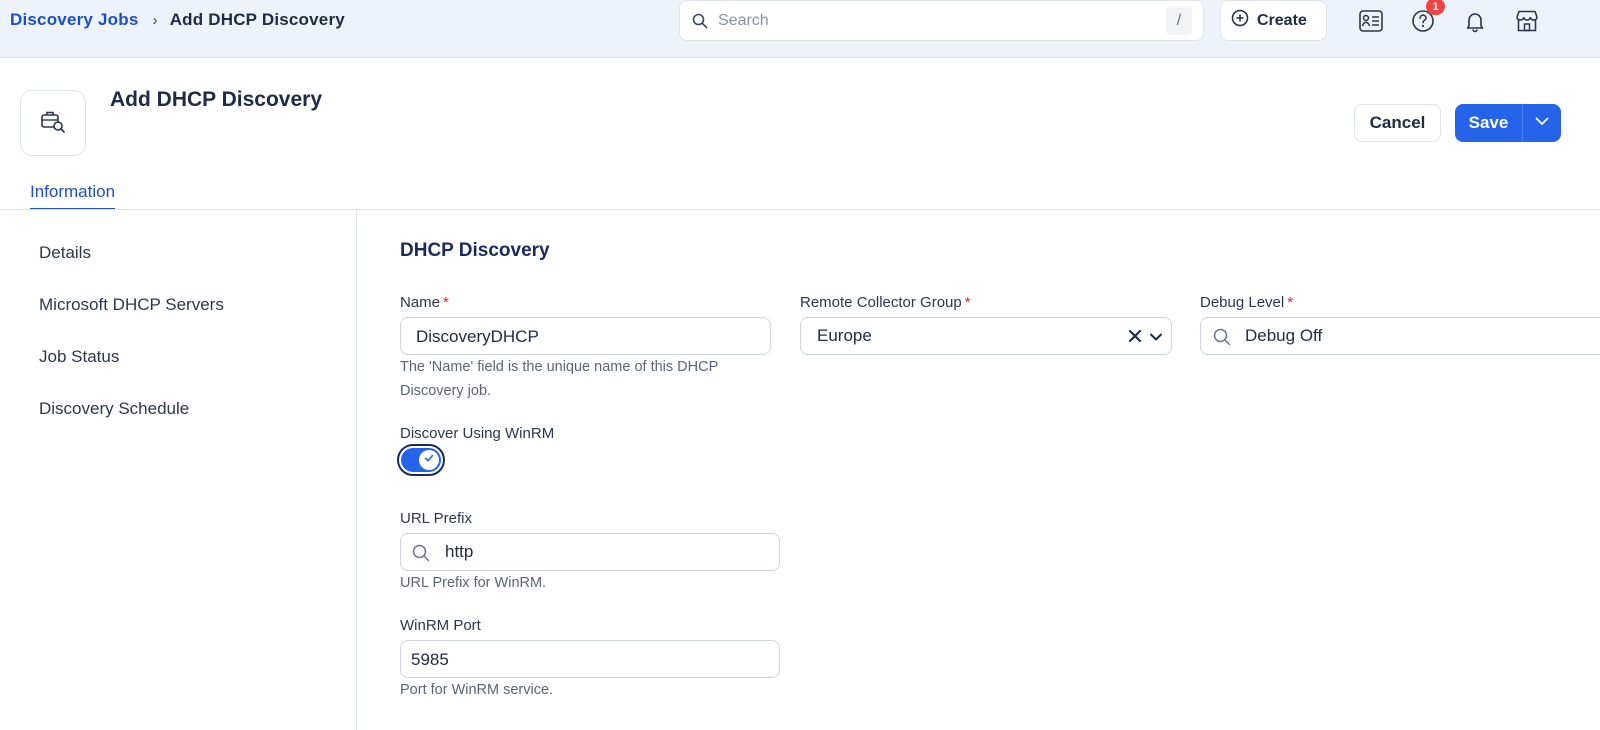  I want to click on save-button-group: Save, so click(1508, 123).